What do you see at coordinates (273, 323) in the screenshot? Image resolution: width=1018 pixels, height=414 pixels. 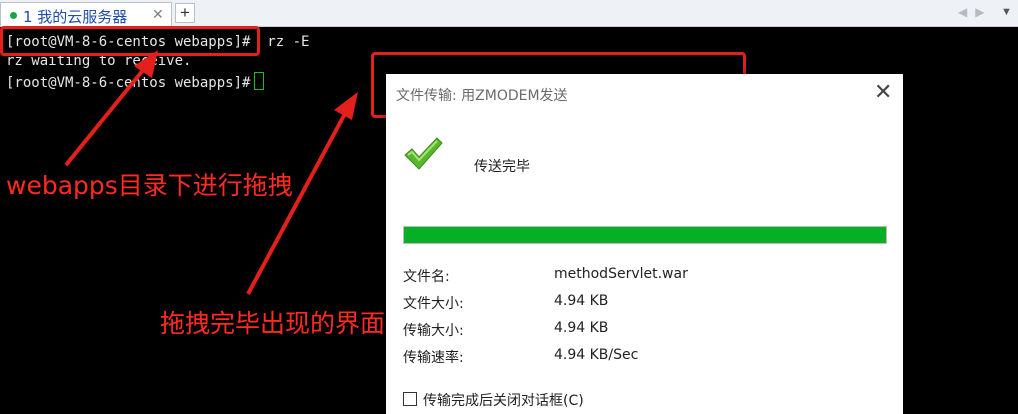 I see `annotation-dialog-appears: 拖拽完毕出现的界面` at bounding box center [273, 323].